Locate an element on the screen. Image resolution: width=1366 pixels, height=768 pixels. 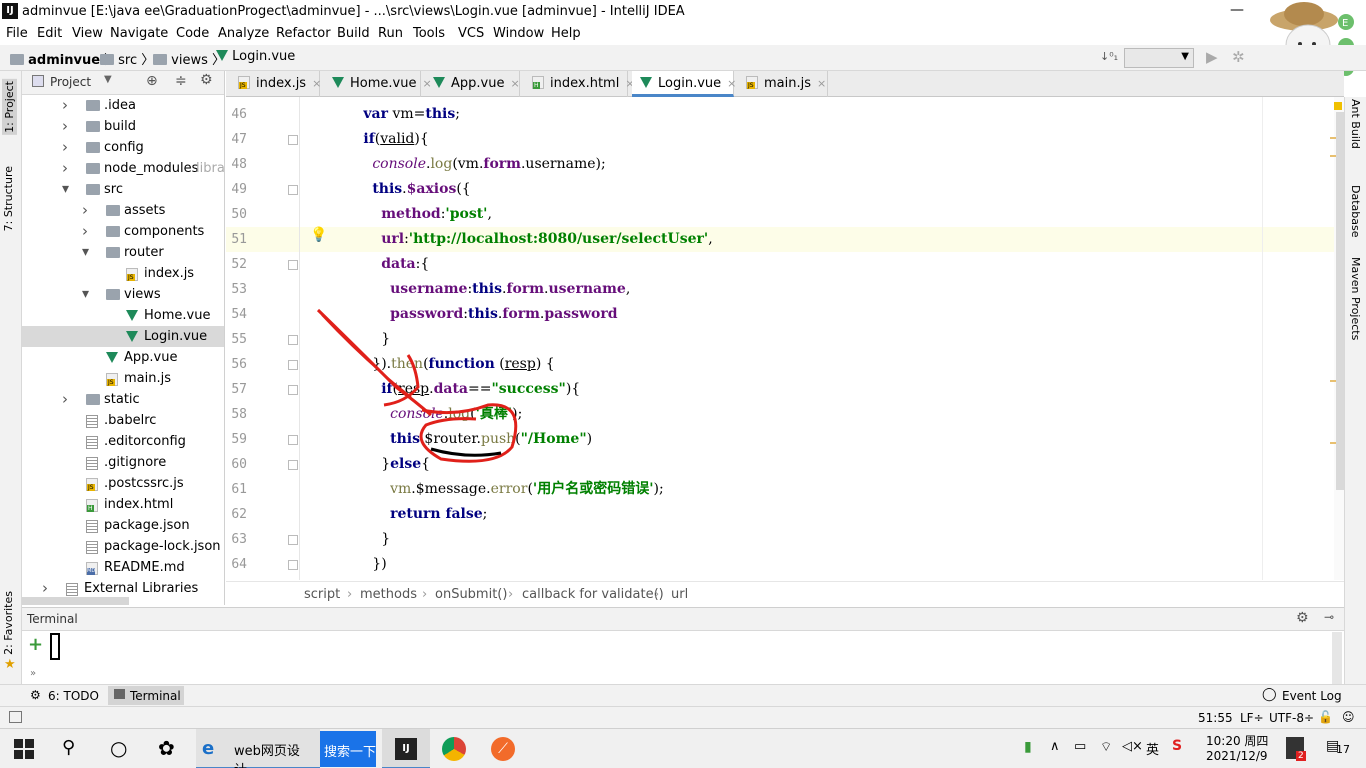
breadcrumb-methods: methods is located at coordinates (388, 594).